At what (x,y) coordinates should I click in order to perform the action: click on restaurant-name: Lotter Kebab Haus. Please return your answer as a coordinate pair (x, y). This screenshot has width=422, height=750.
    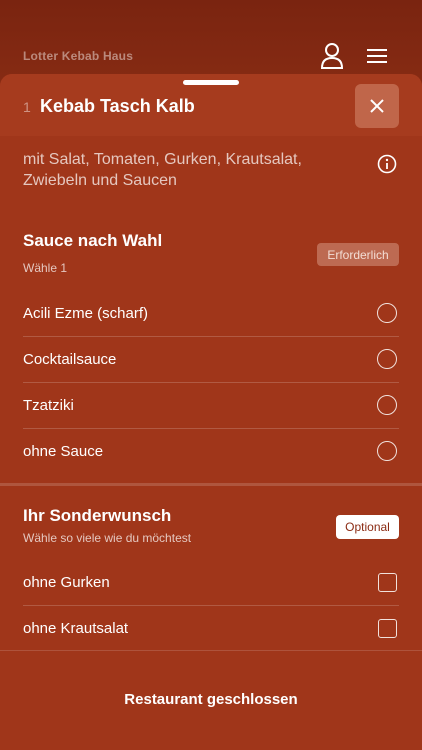
    Looking at the image, I should click on (78, 56).